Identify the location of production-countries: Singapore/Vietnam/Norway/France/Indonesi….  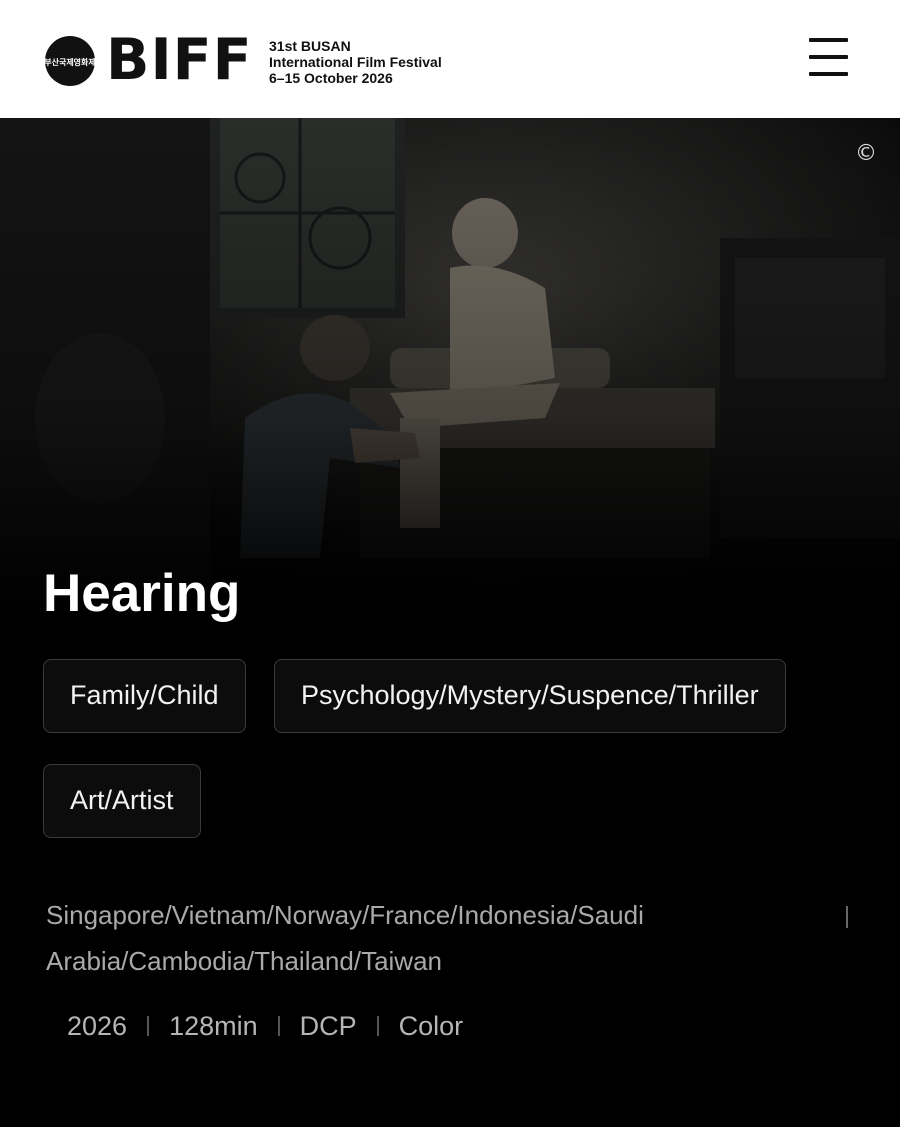
(396, 938).